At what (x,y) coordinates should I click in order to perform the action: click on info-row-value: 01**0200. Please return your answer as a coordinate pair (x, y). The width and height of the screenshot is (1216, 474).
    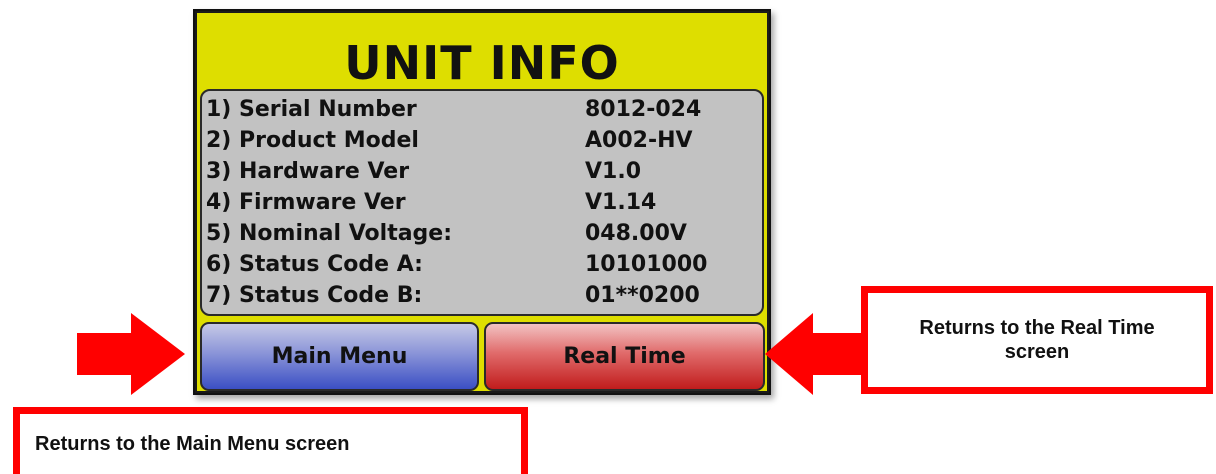
    Looking at the image, I should click on (642, 295).